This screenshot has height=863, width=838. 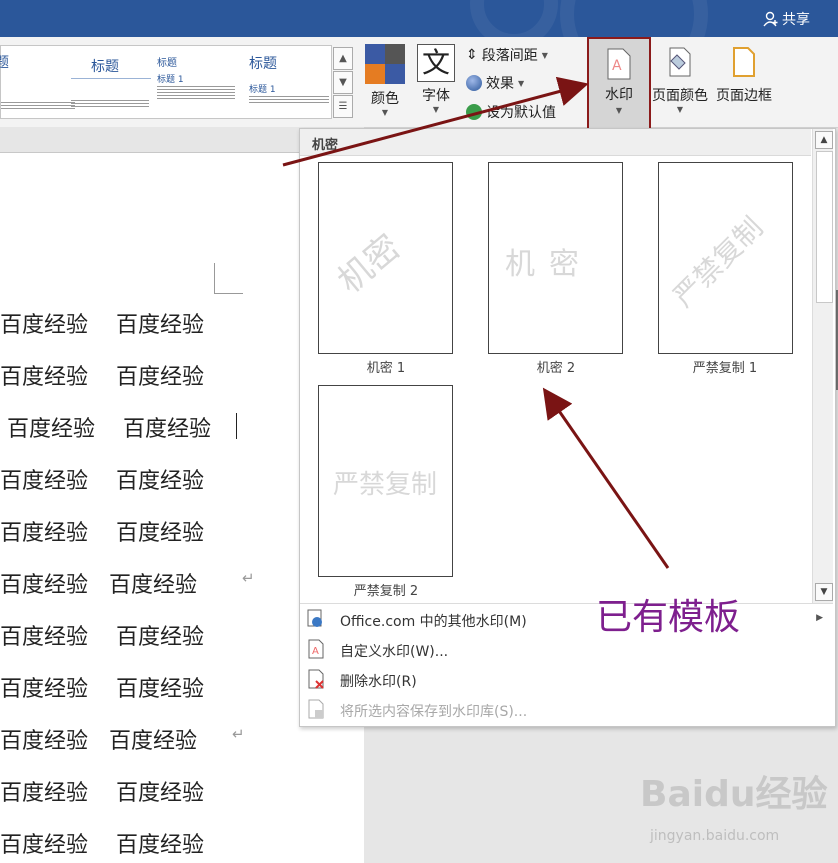 What do you see at coordinates (734, 794) in the screenshot?
I see `baidu-logo: Baidu经验` at bounding box center [734, 794].